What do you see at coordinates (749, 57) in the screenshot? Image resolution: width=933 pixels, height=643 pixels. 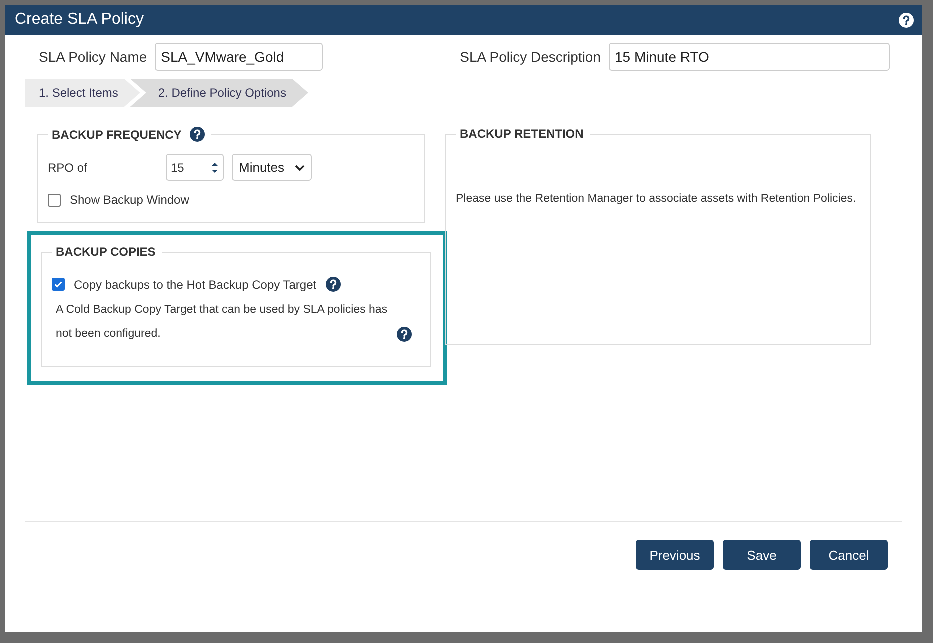 I see `text-field: 15 Minute RTO` at bounding box center [749, 57].